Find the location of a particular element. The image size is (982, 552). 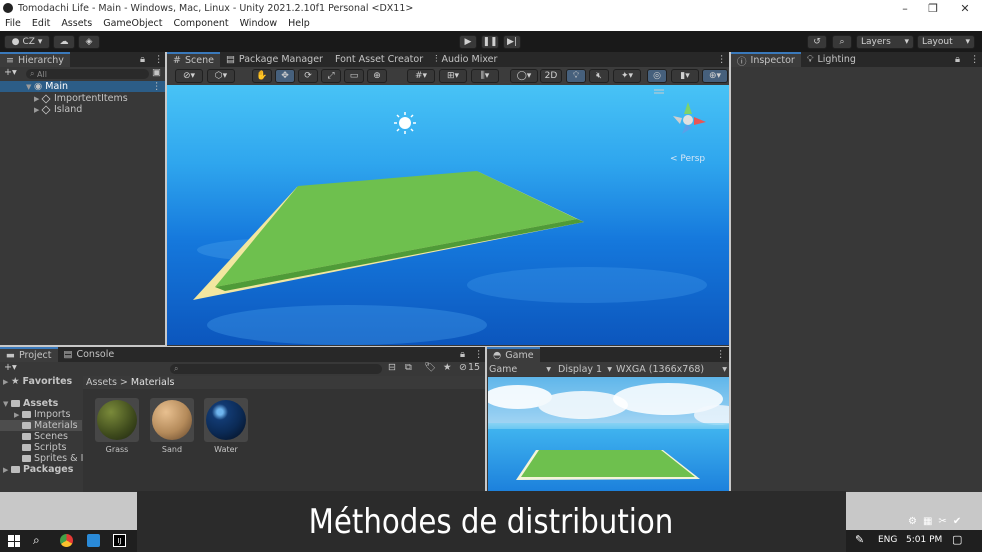

tree-favorites: ▶ ★ Favorites is located at coordinates (37, 381).